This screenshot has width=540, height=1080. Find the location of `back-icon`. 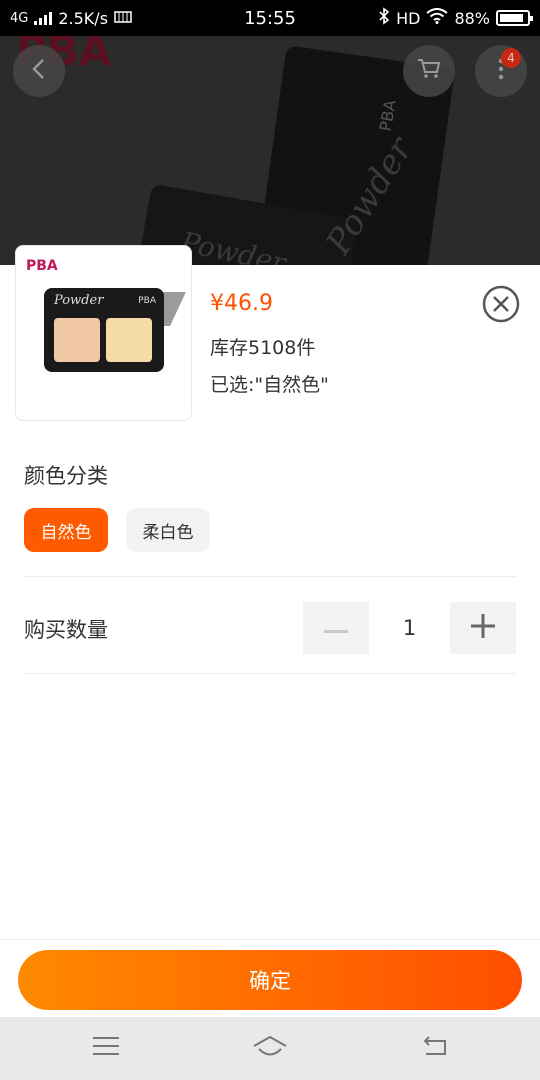

back-icon is located at coordinates (39, 71).